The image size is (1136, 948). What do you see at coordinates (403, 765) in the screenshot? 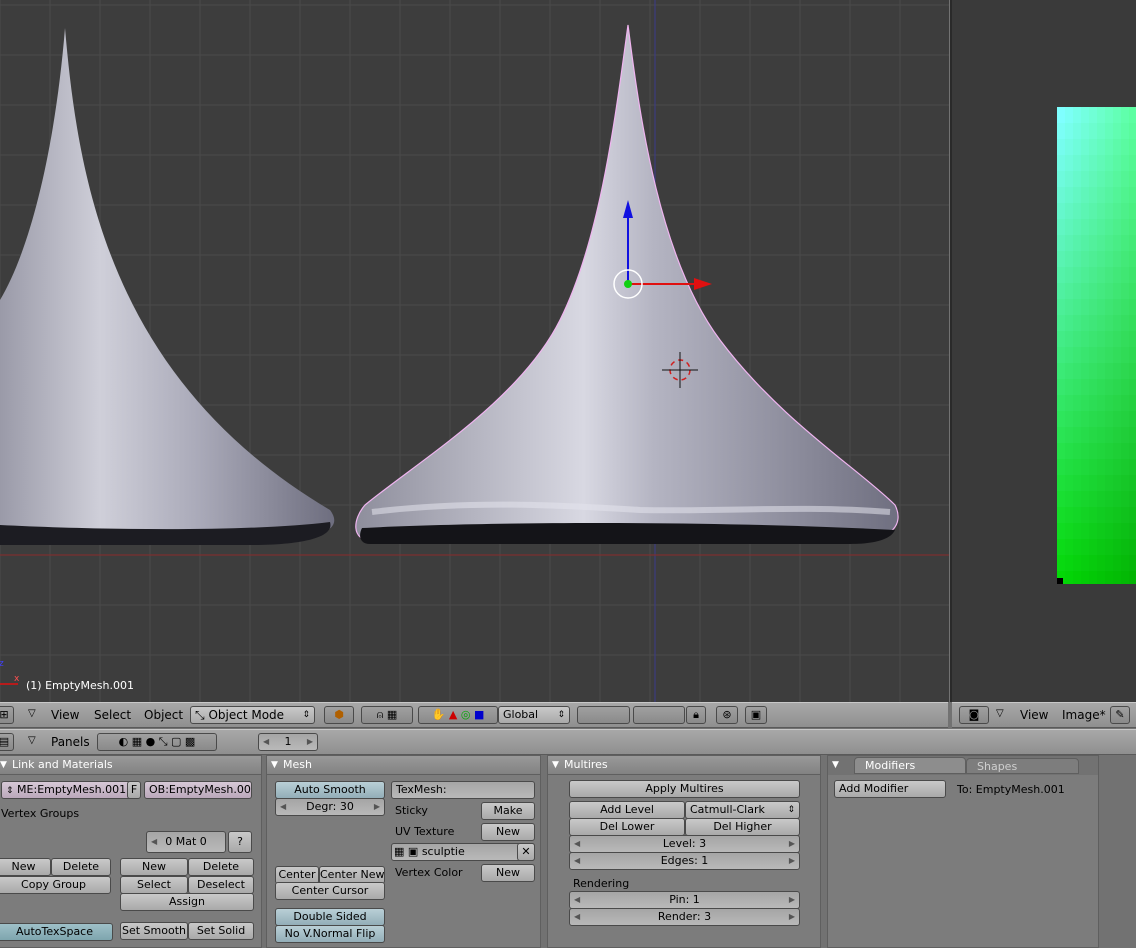
I see `panel-title: ▼ Mesh` at bounding box center [403, 765].